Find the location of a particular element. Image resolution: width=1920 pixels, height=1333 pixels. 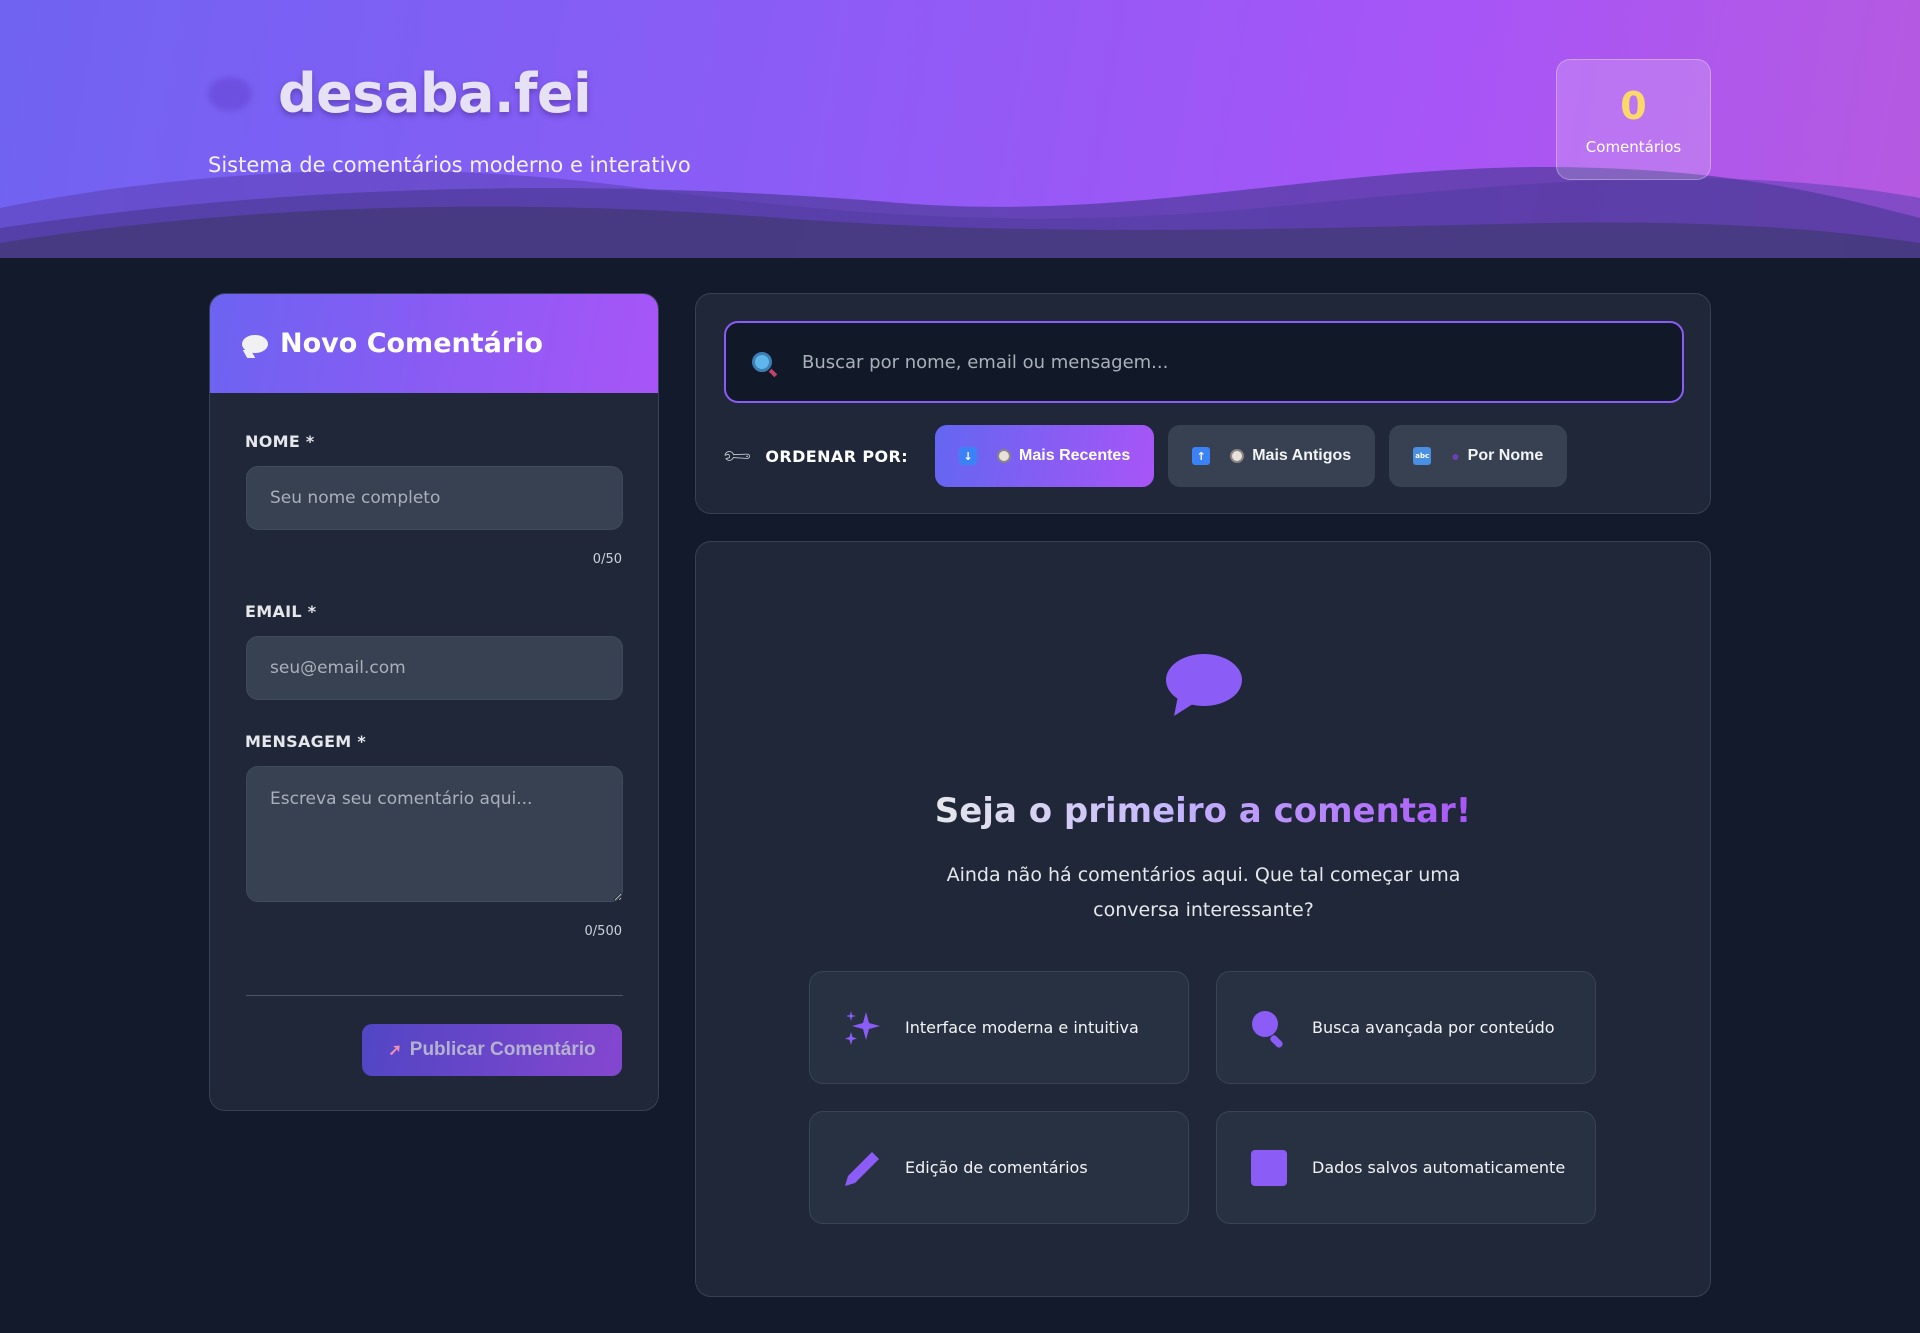

sort-oldest-label: Mais Antigos is located at coordinates (1302, 455).